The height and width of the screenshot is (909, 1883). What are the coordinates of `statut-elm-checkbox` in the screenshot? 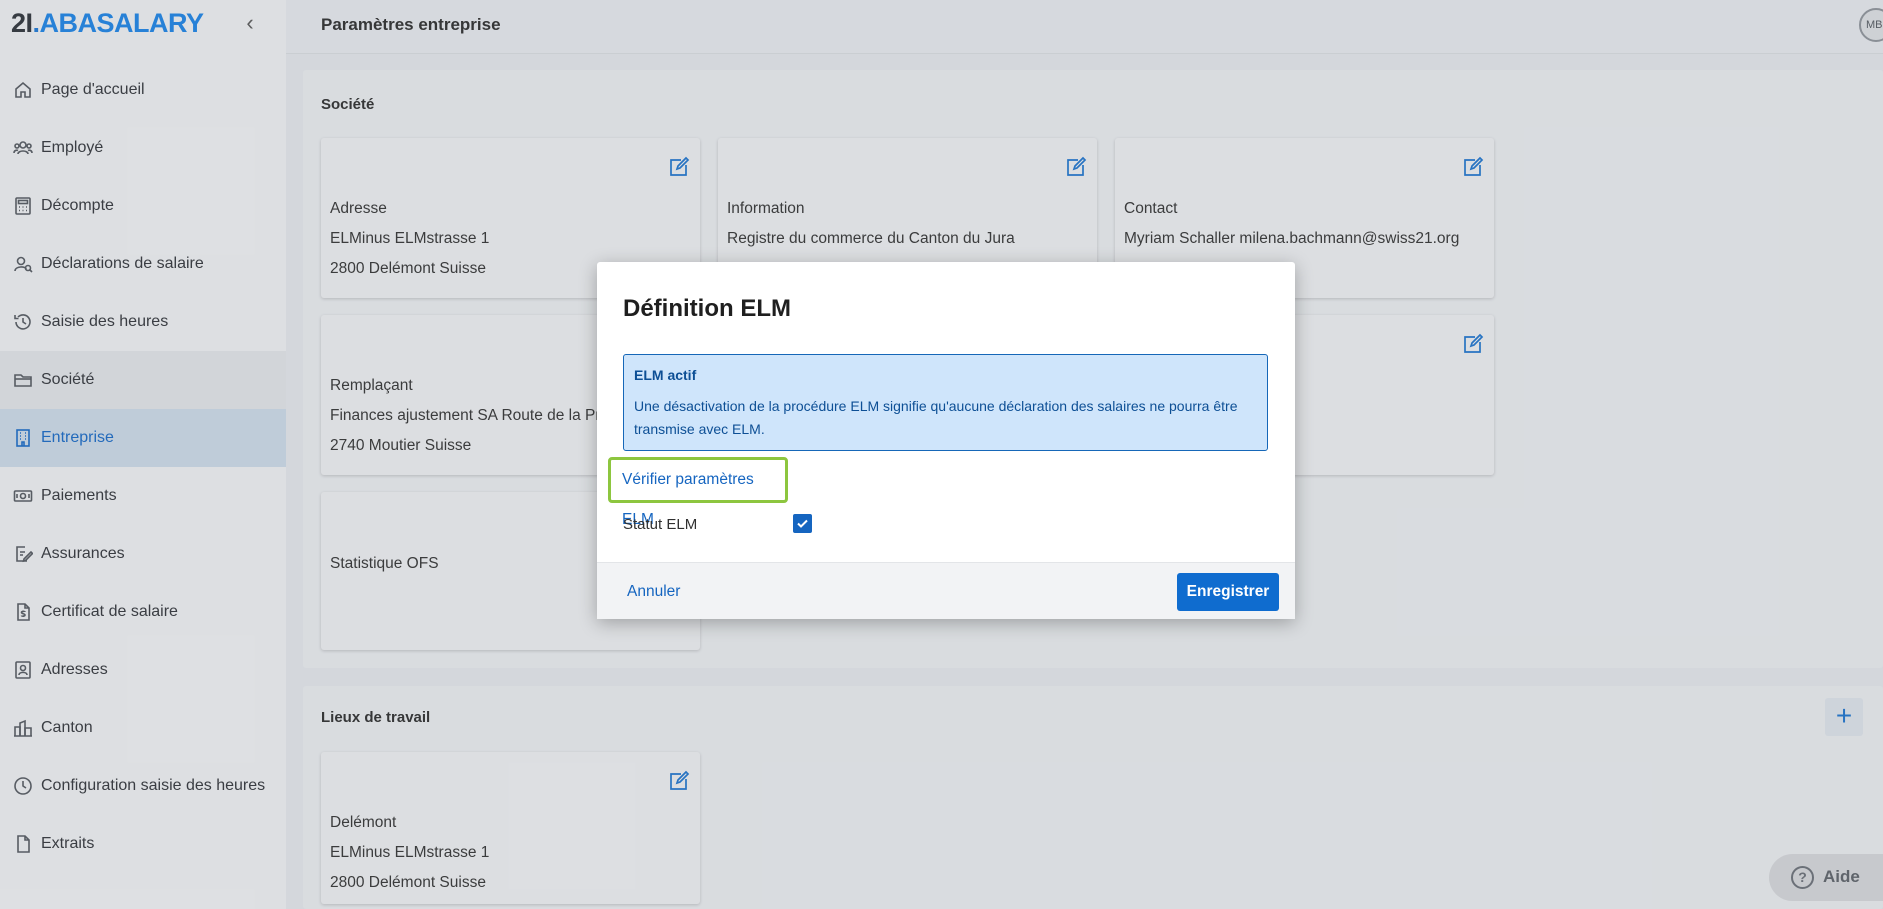 It's located at (802, 523).